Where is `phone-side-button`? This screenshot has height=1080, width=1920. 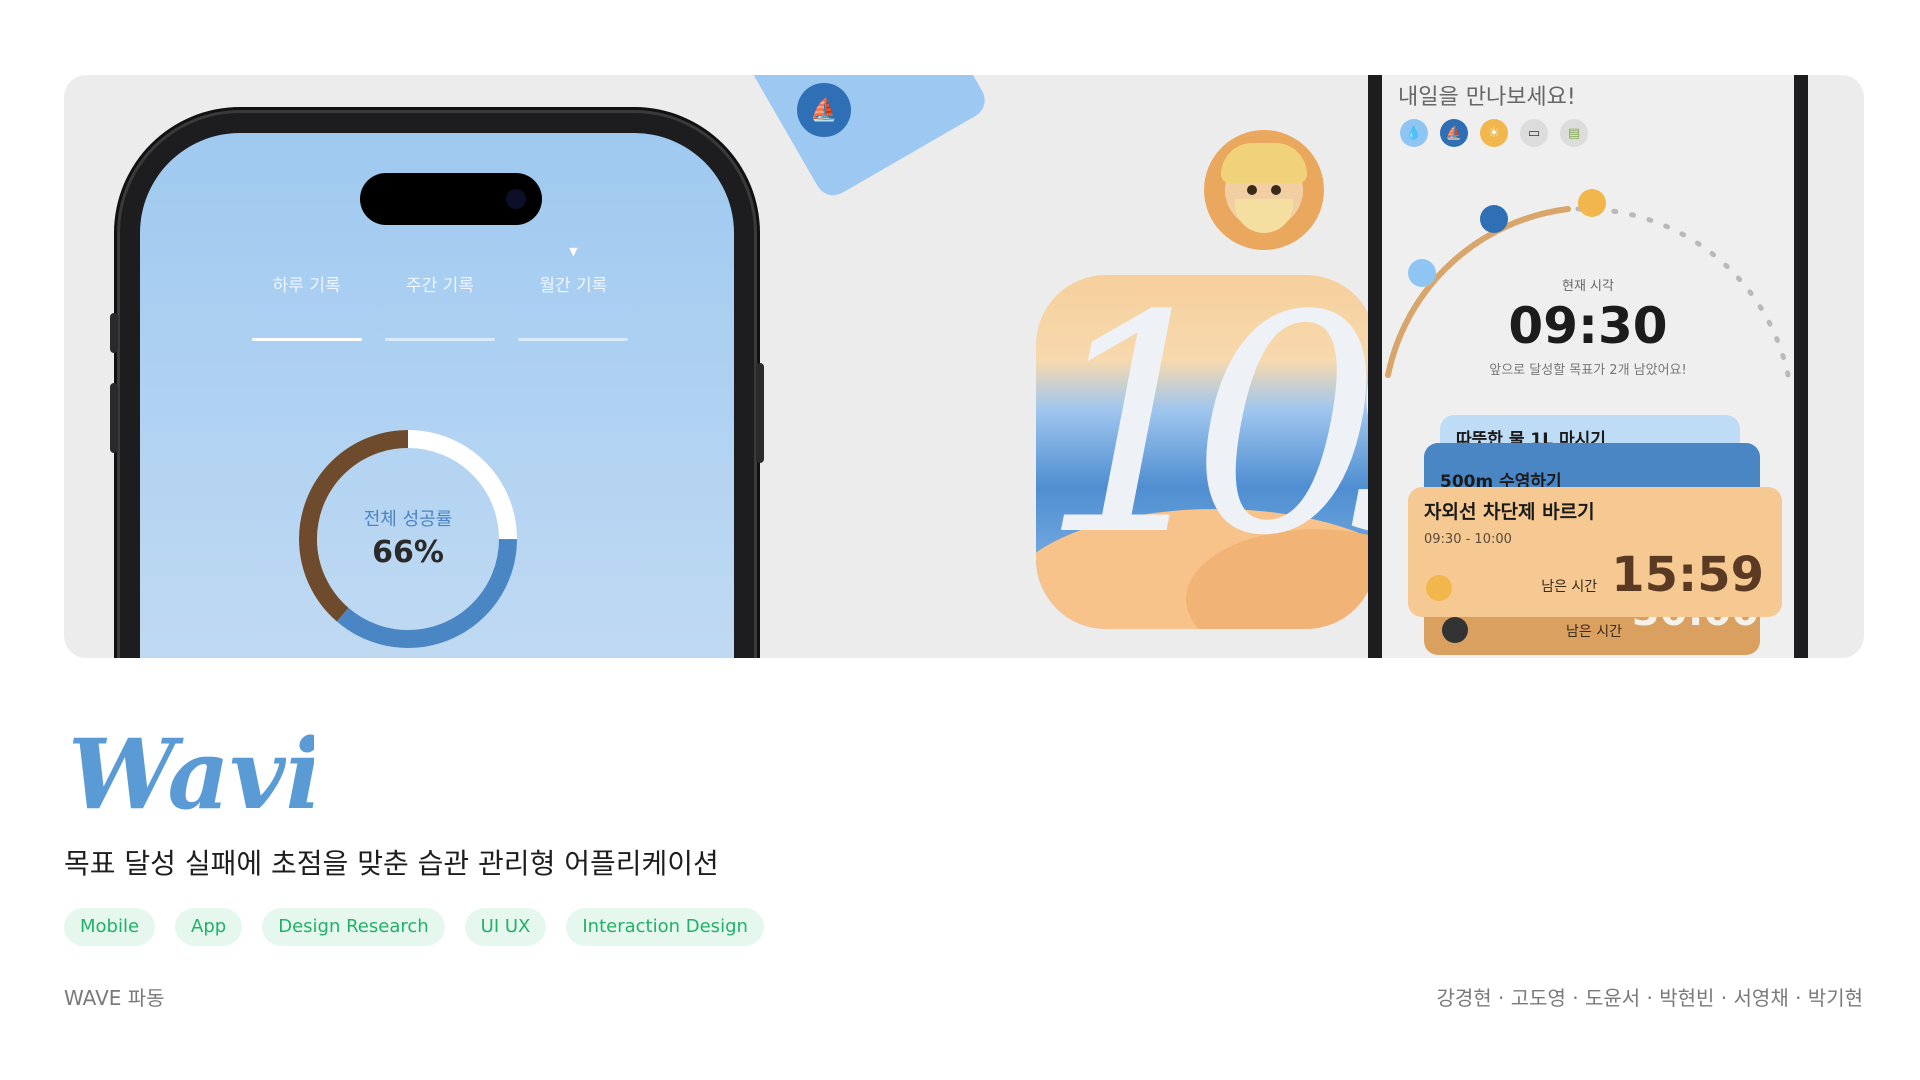 phone-side-button is located at coordinates (114, 333).